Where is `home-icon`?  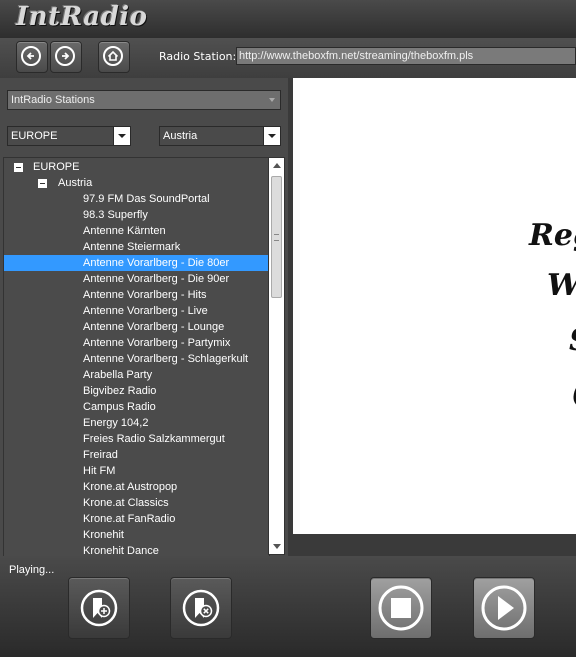 home-icon is located at coordinates (113, 56).